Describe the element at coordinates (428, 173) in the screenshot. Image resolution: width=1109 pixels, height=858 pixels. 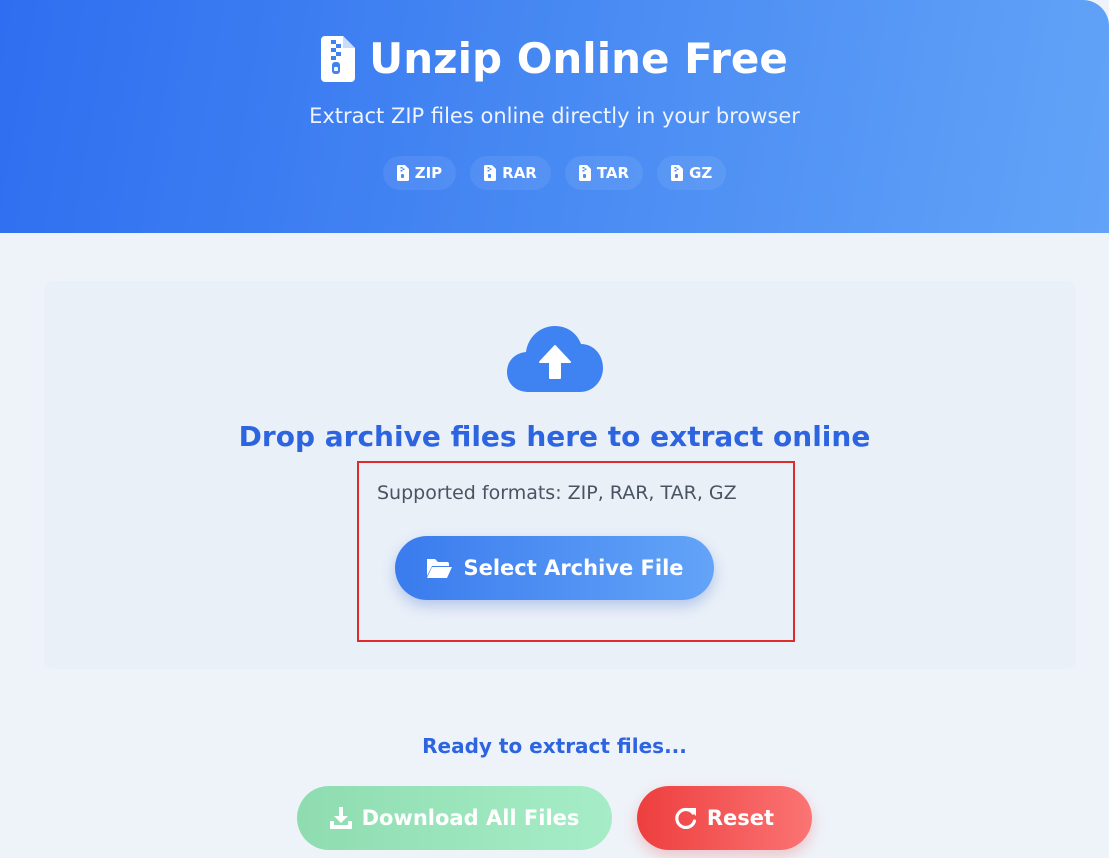
I see `format-chip-label: ZIP` at that location.